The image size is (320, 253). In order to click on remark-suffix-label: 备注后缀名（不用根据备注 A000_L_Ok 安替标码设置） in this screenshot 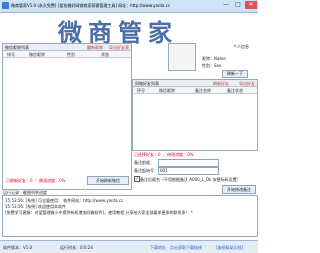, I will do `click(190, 179)`.